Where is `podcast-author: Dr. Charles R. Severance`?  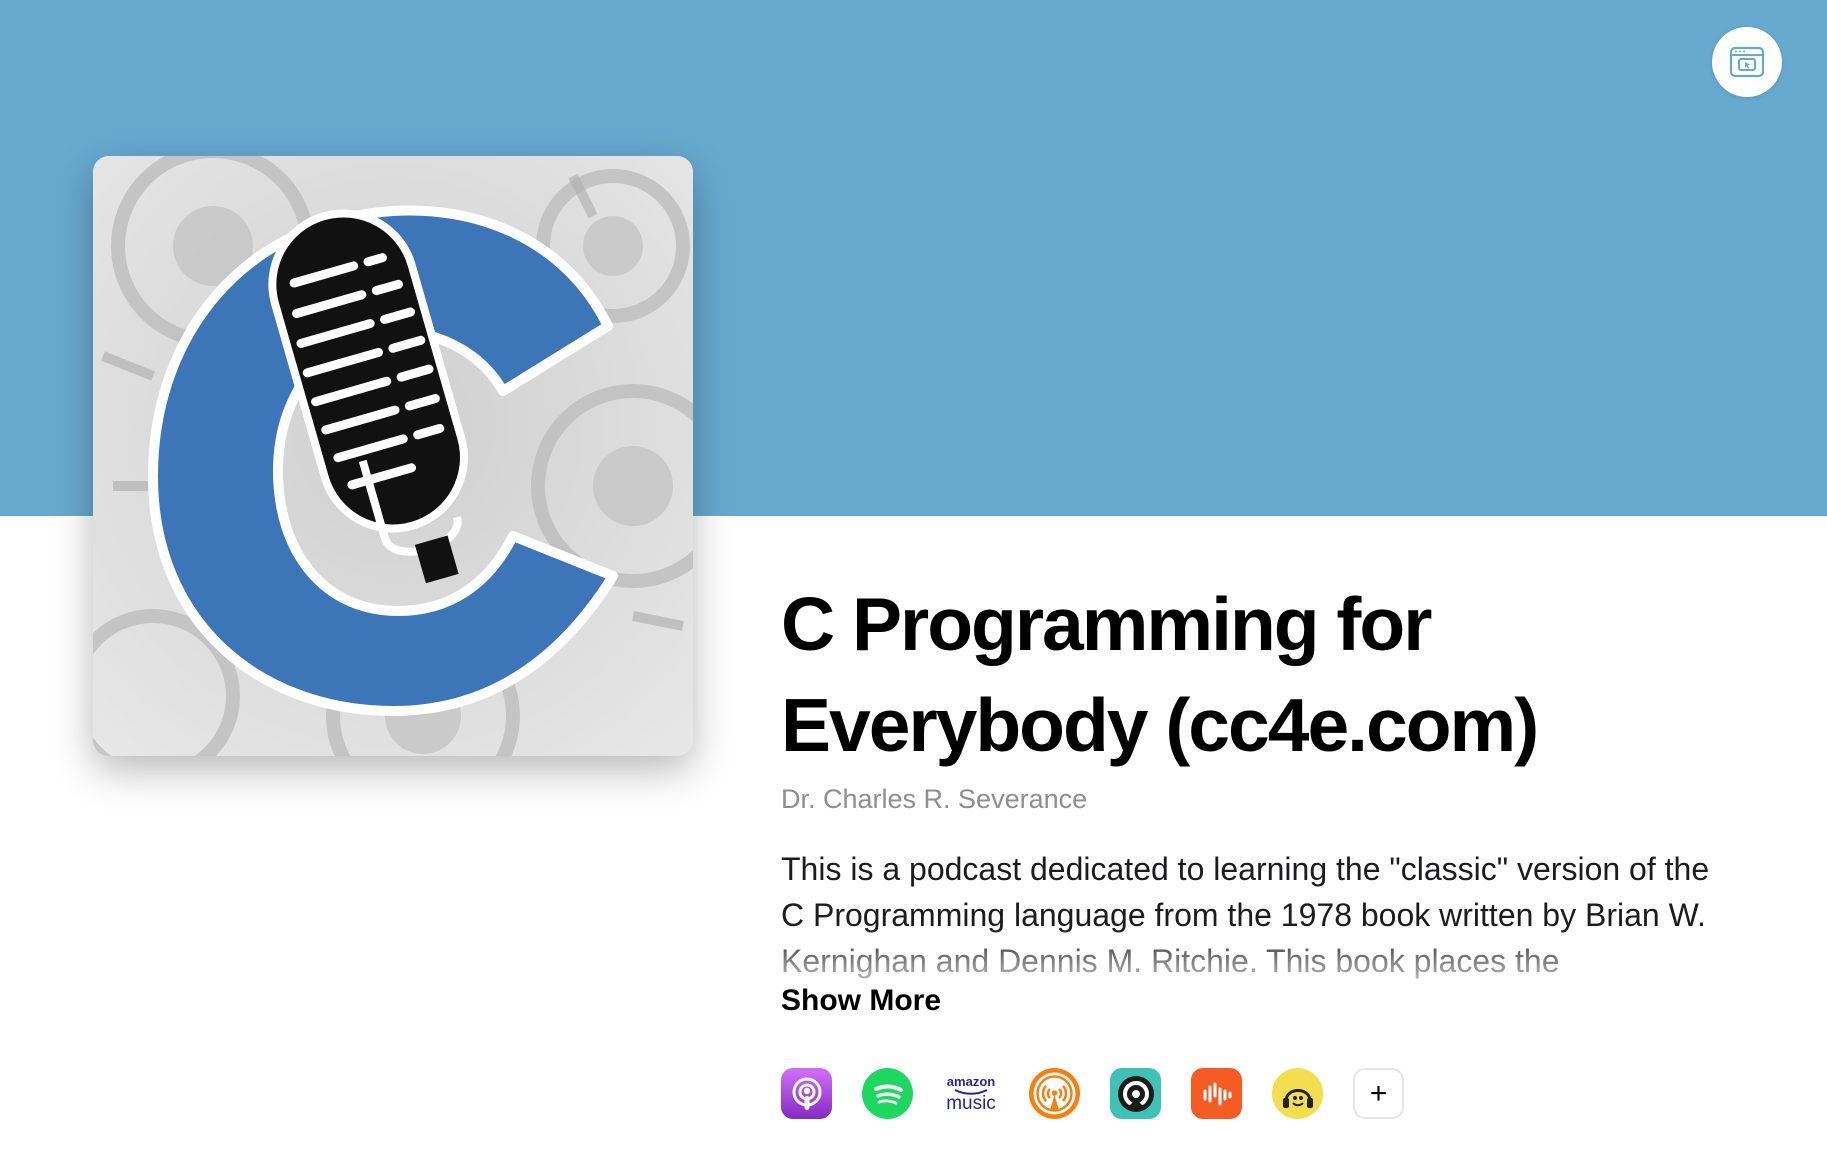 podcast-author: Dr. Charles R. Severance is located at coordinates (1261, 799).